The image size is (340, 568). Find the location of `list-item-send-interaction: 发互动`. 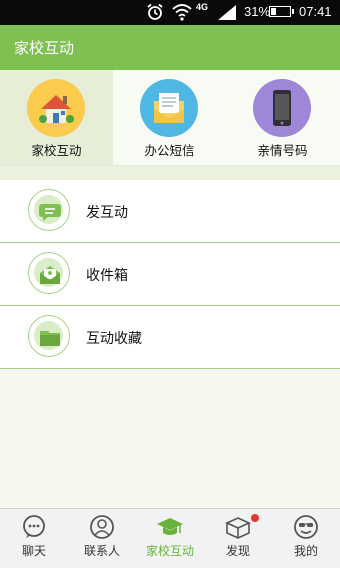

list-item-send-interaction: 发互动 is located at coordinates (170, 211).